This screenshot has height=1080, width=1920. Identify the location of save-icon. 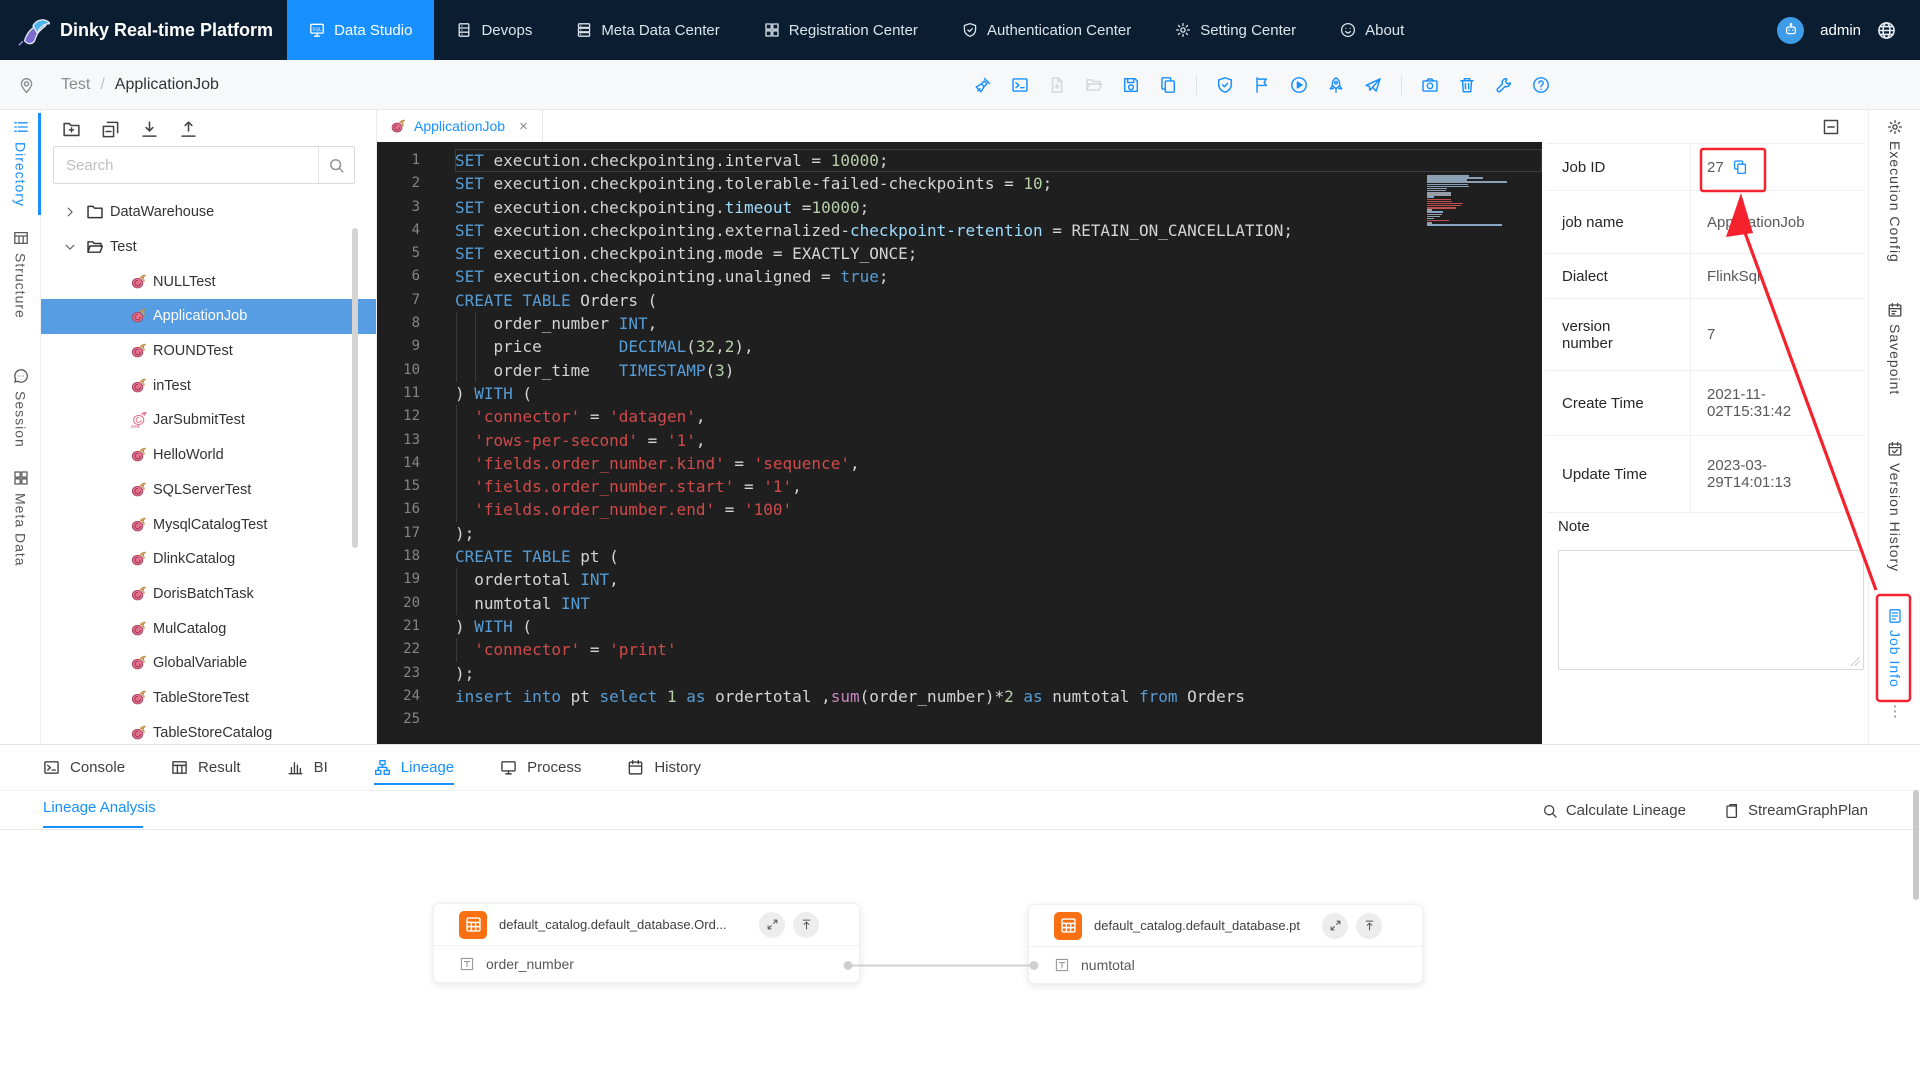
(1131, 85).